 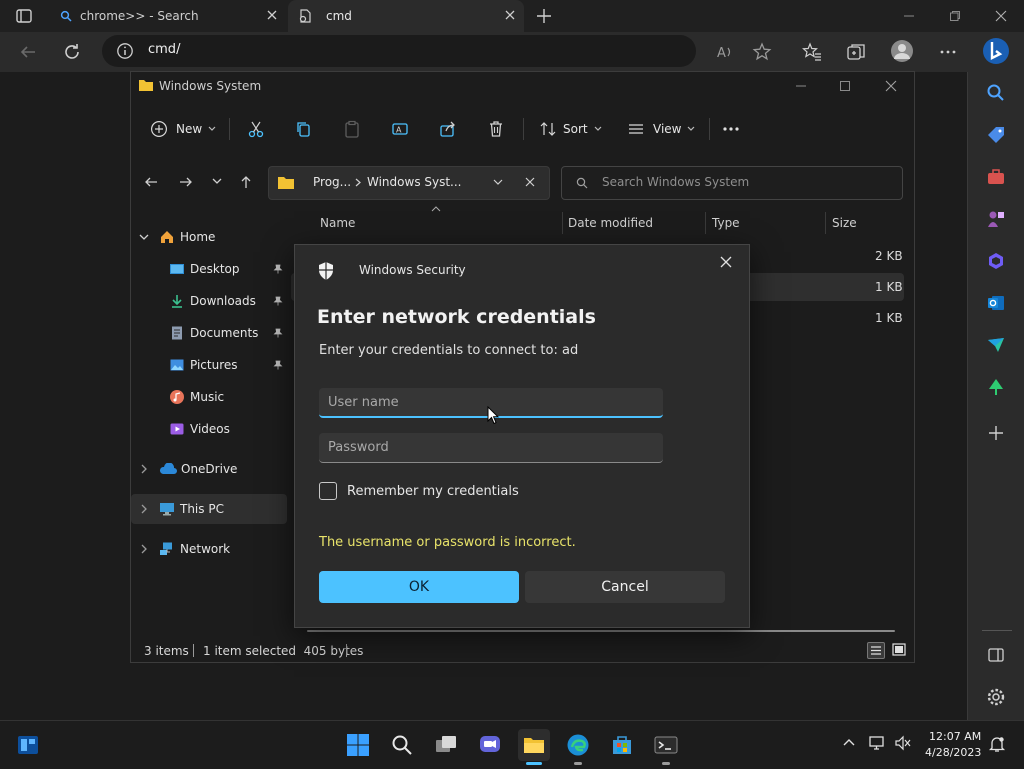 What do you see at coordinates (996, 345) in the screenshot?
I see `send-icon` at bounding box center [996, 345].